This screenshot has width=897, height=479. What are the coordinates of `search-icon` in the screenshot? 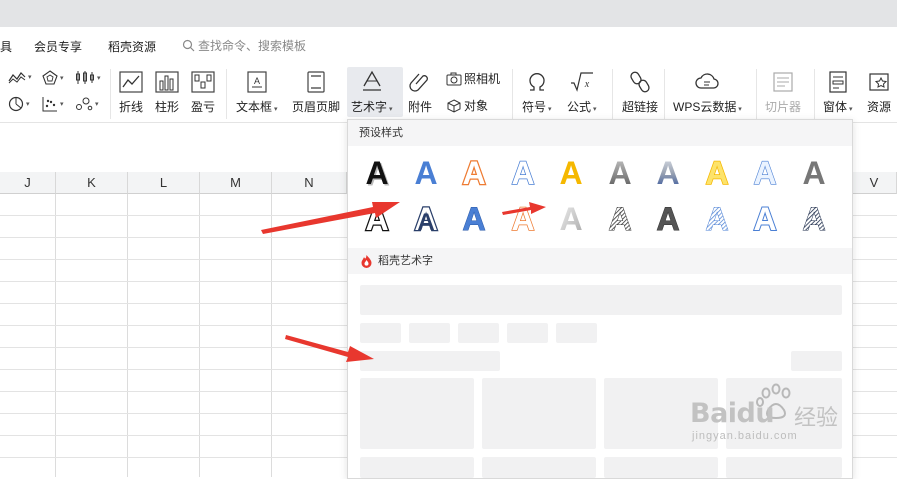 It's located at (188, 45).